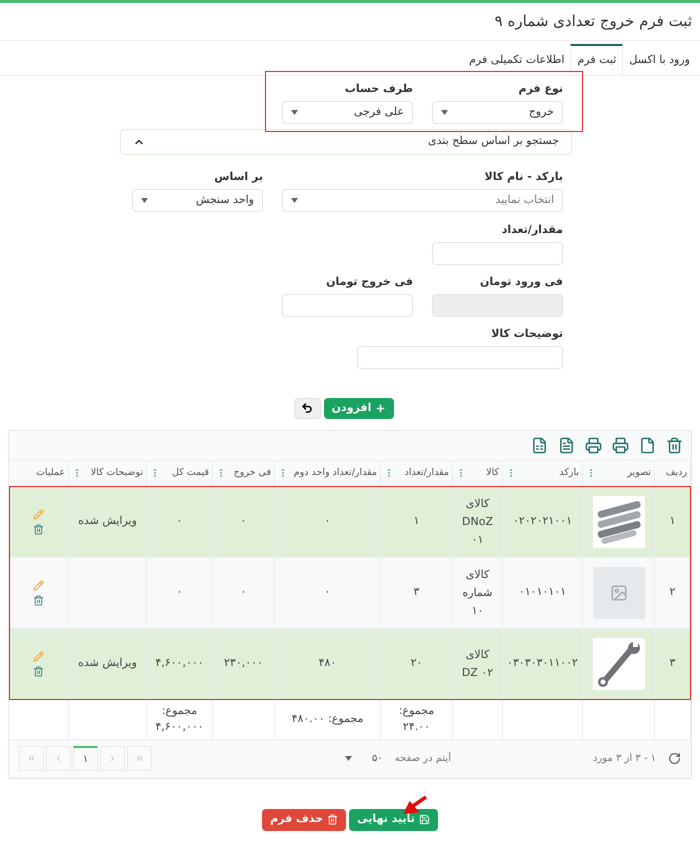 This screenshot has width=700, height=866. Describe the element at coordinates (619, 593) in the screenshot. I see `image-icon` at that location.